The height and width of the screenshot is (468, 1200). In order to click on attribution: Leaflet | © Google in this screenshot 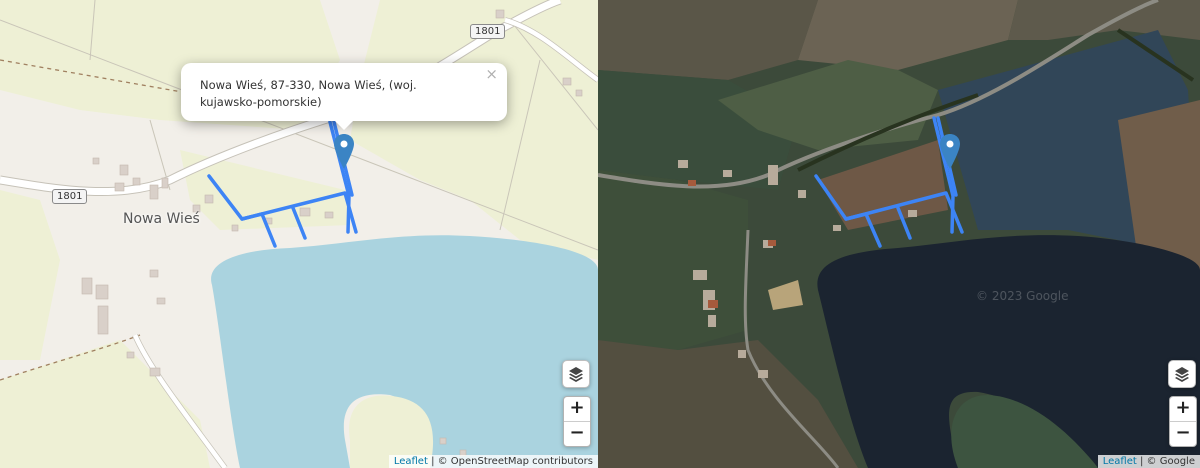, I will do `click(1148, 461)`.